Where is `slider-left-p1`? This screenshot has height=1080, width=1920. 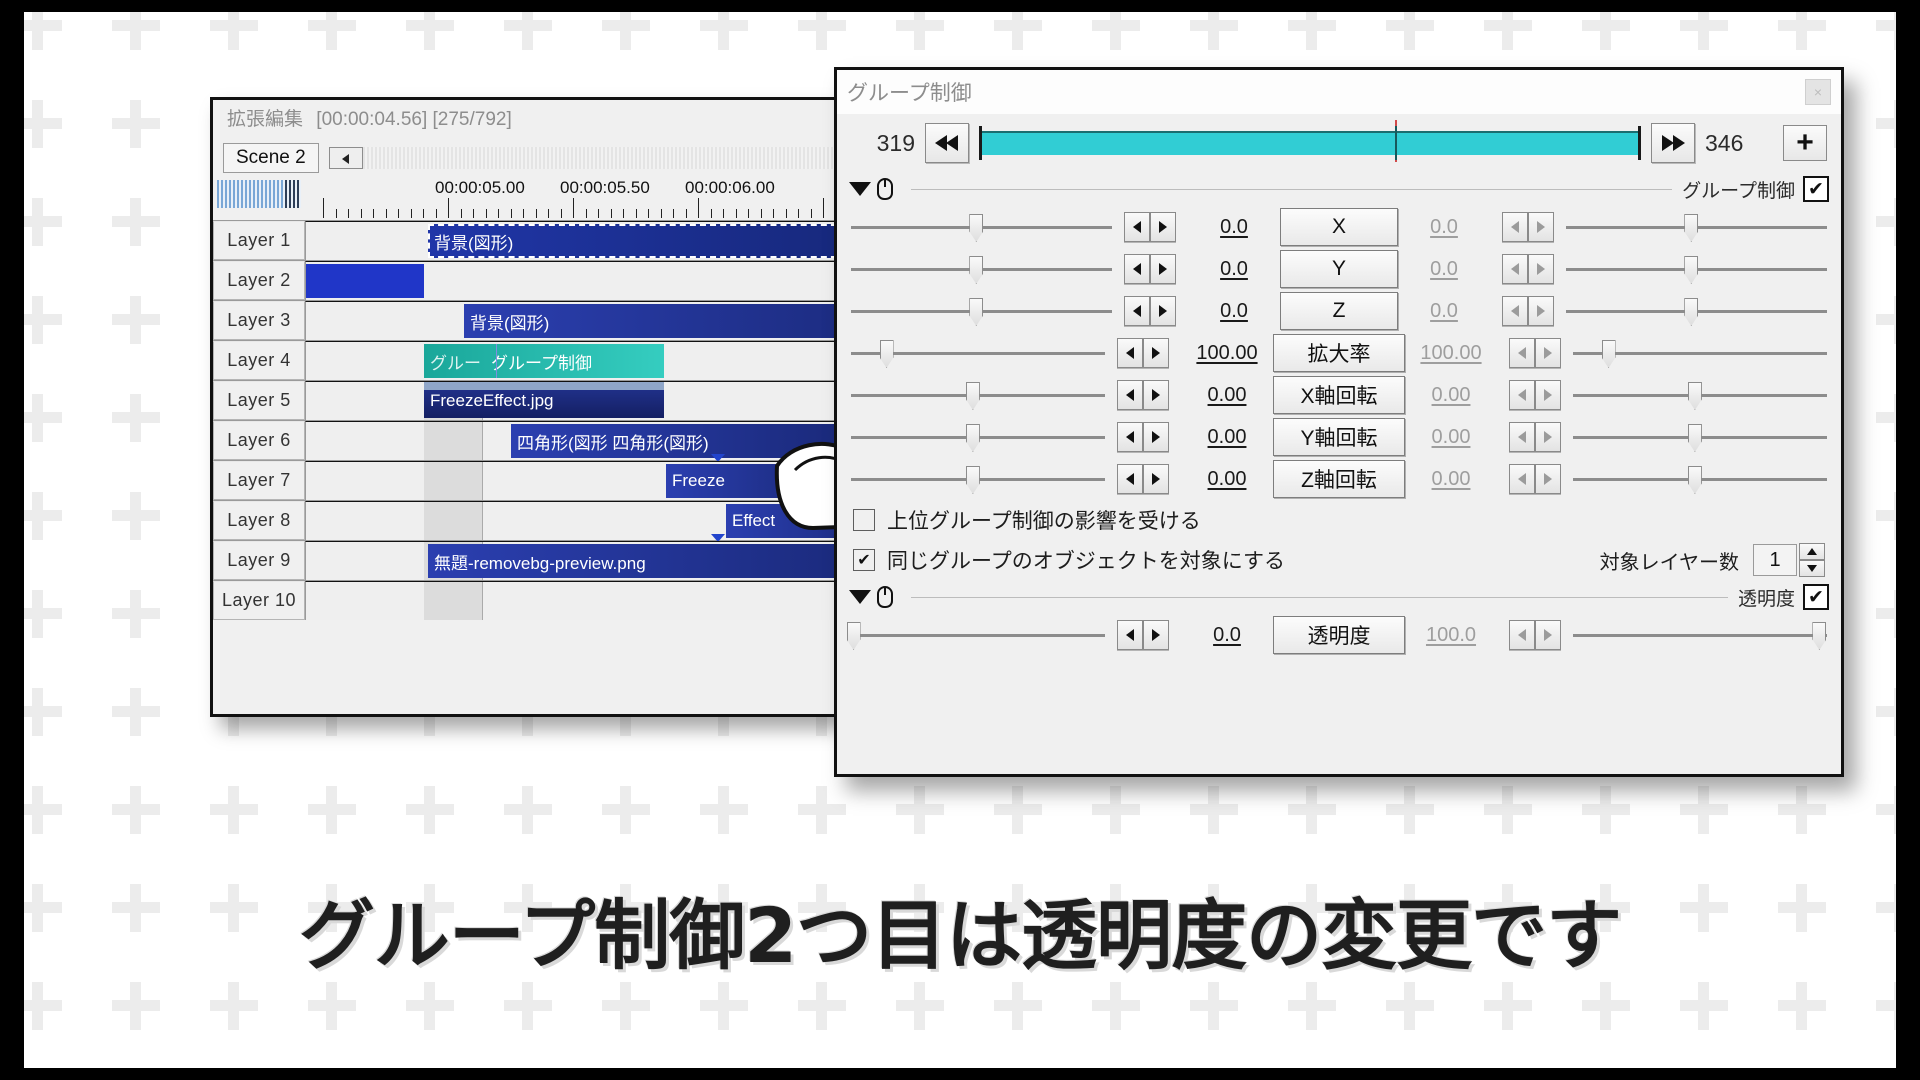
slider-left-p1 is located at coordinates (981, 269).